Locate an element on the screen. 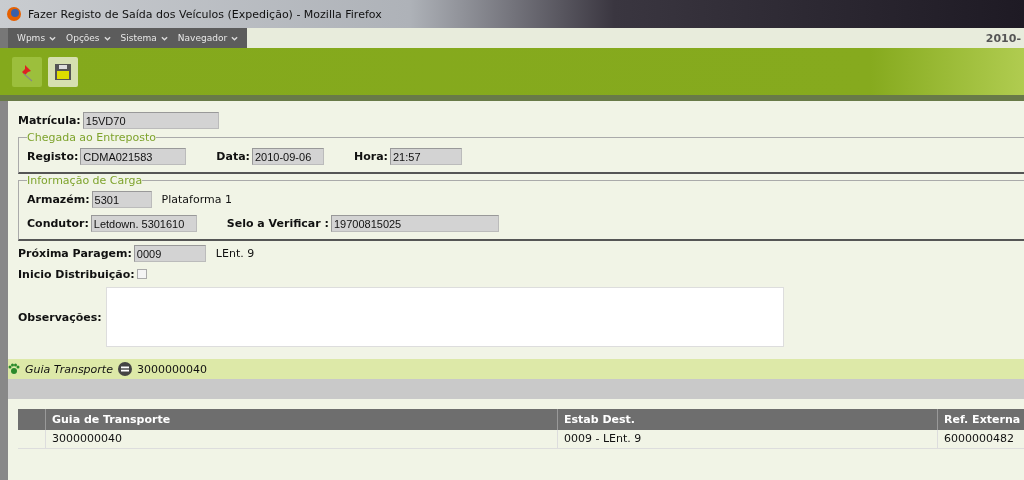  field-label: Observações: is located at coordinates (60, 317).